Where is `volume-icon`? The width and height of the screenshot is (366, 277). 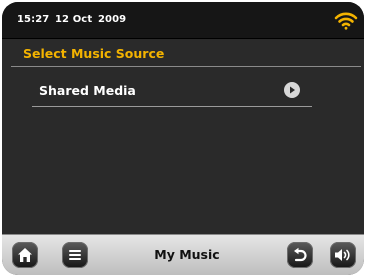
volume-icon is located at coordinates (342, 255).